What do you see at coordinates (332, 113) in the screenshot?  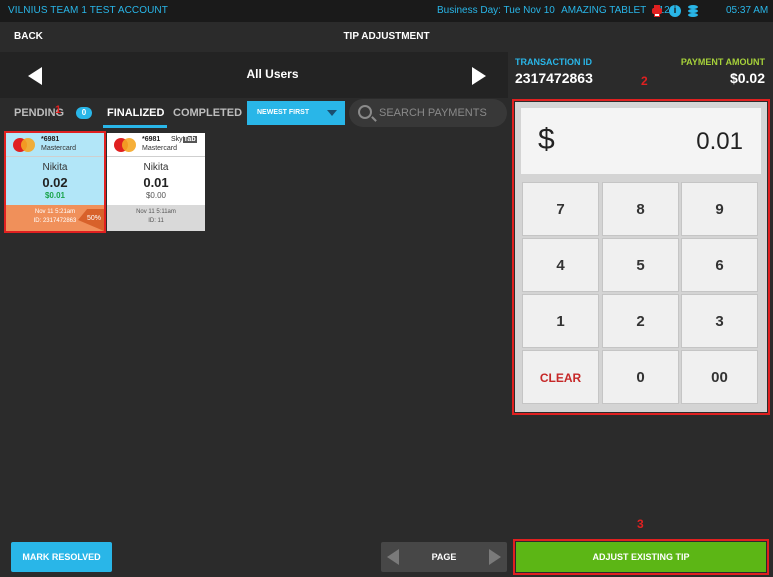 I see `caret-down-icon` at bounding box center [332, 113].